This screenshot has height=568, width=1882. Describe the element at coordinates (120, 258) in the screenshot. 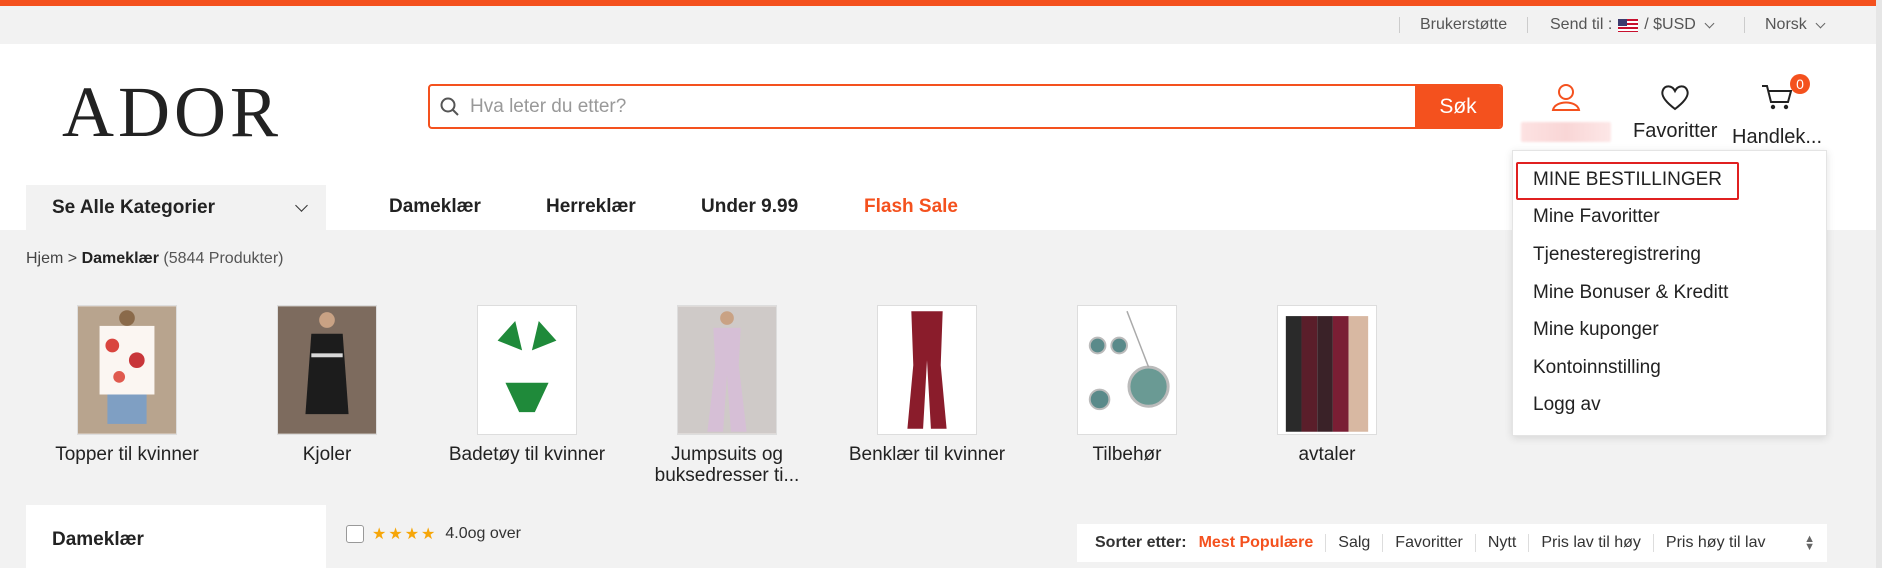

I see `breadcrumb-current: Dameklær` at that location.